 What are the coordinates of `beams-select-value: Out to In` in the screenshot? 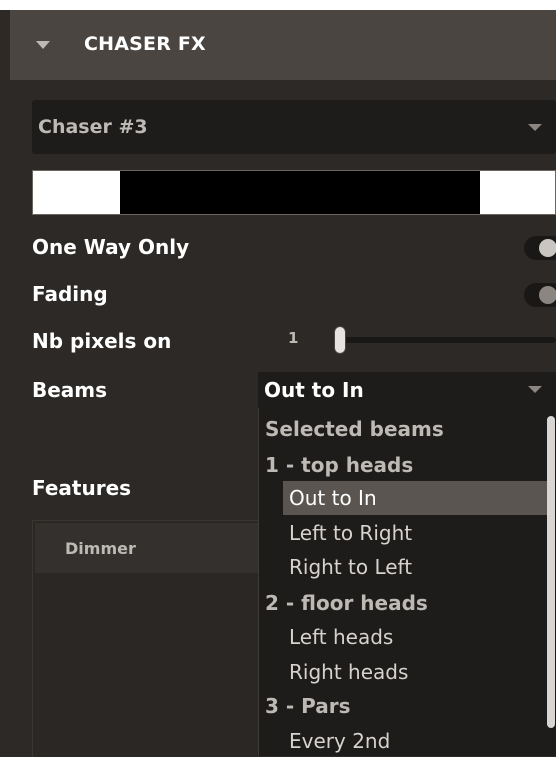 It's located at (314, 390).